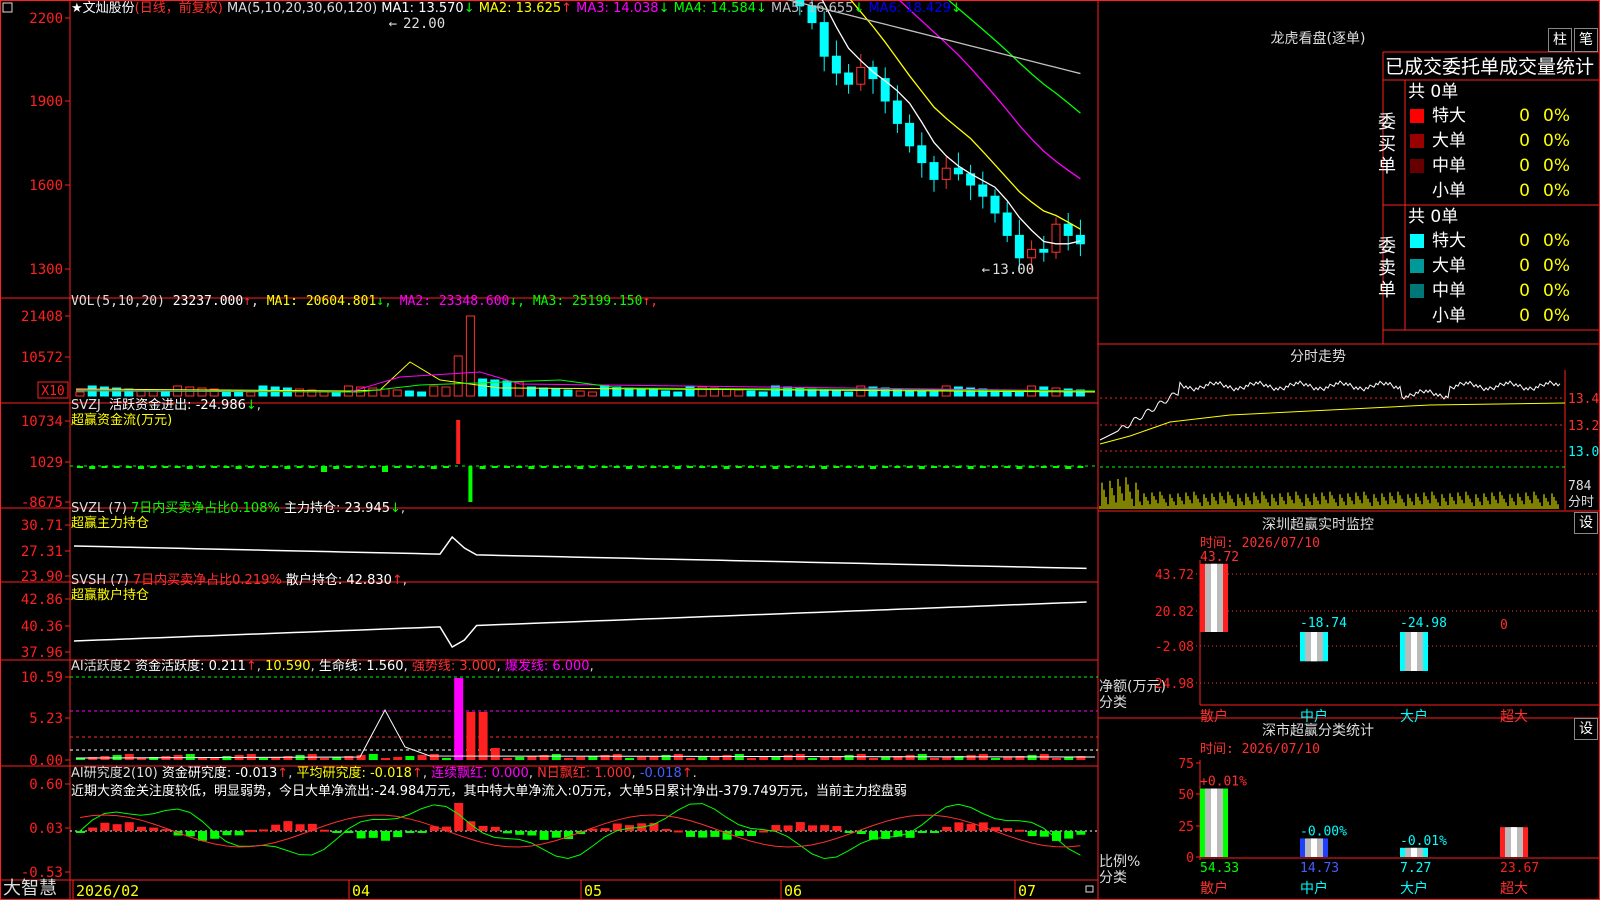 The image size is (1600, 900). What do you see at coordinates (474, 301) in the screenshot?
I see `vol-ma-value-2: 23348.600` at bounding box center [474, 301].